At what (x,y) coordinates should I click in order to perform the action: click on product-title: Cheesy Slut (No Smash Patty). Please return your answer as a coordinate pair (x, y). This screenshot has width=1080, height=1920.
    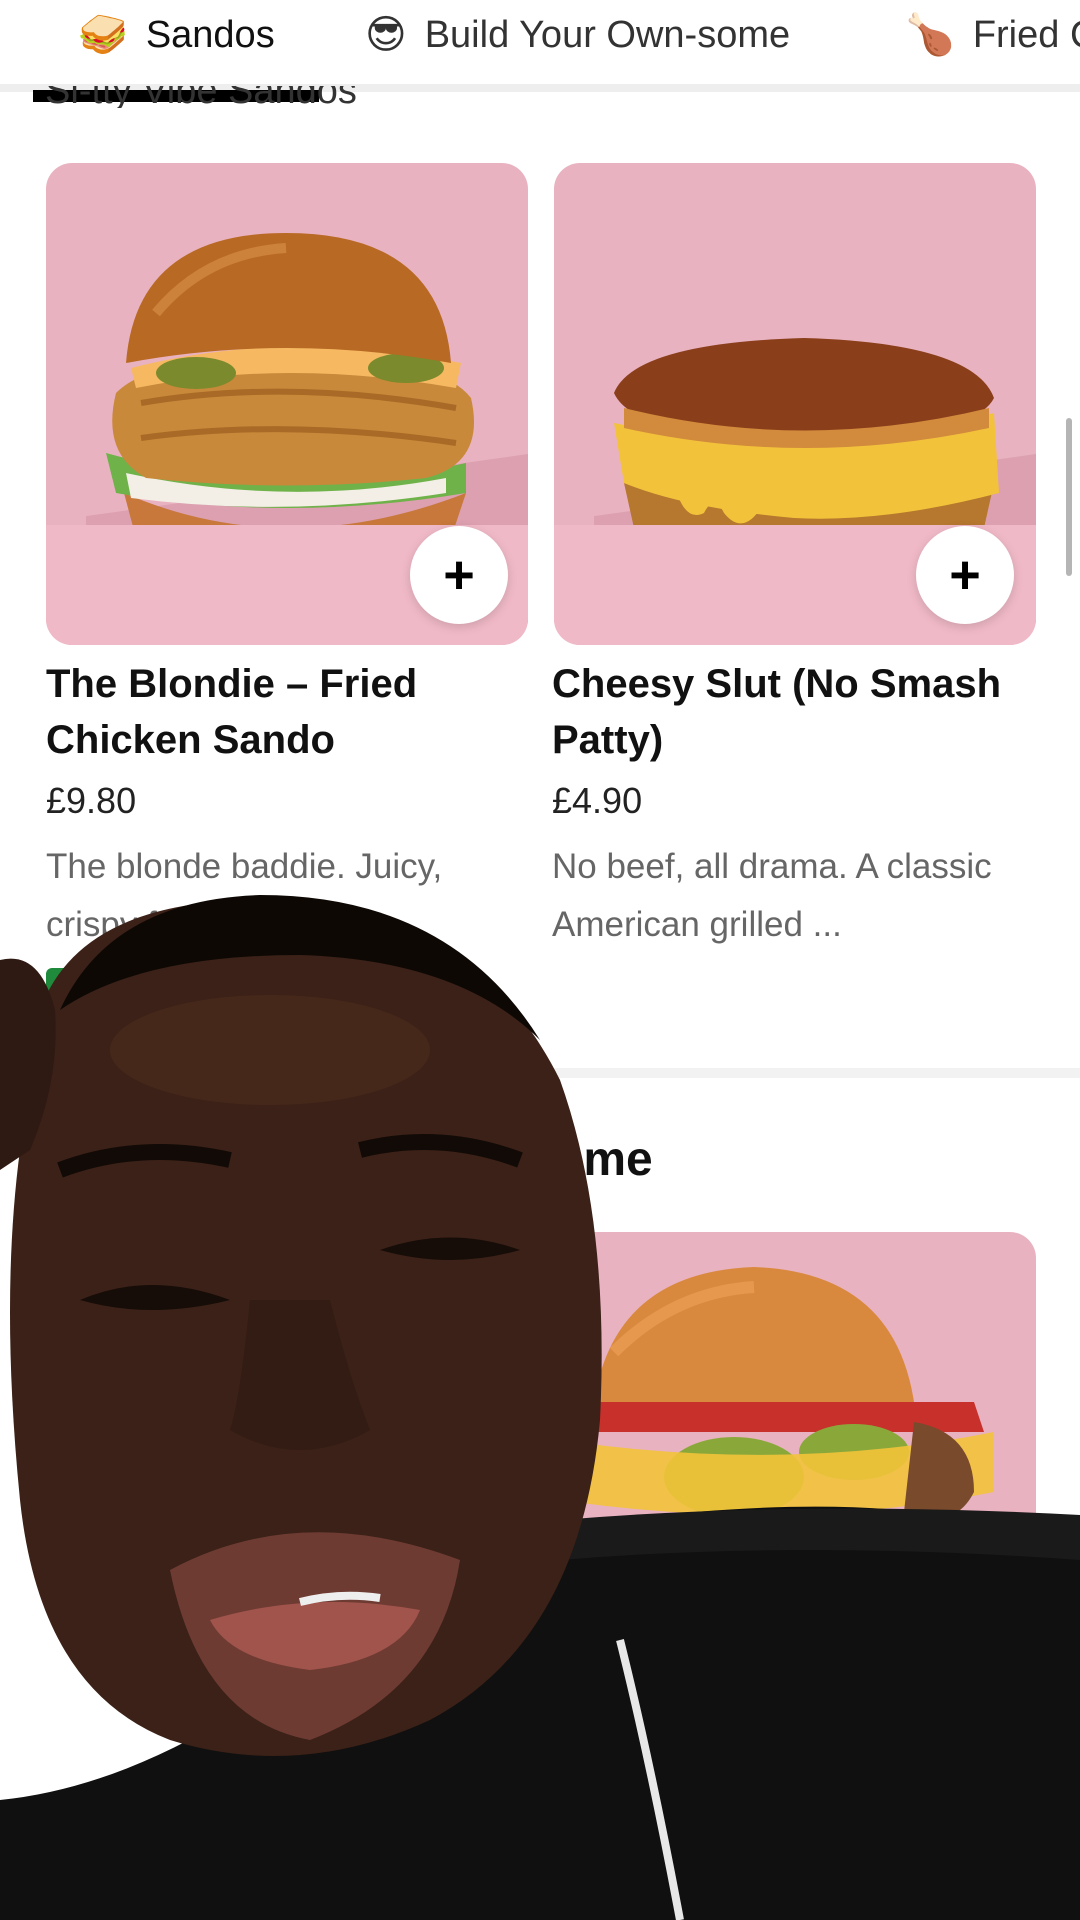
    Looking at the image, I should click on (787, 712).